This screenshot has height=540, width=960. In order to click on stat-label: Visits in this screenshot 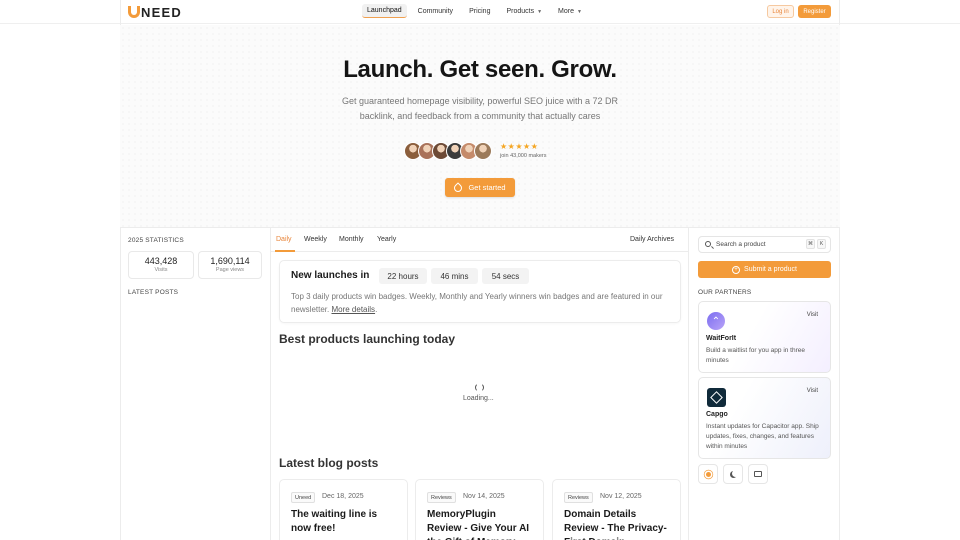, I will do `click(161, 270)`.